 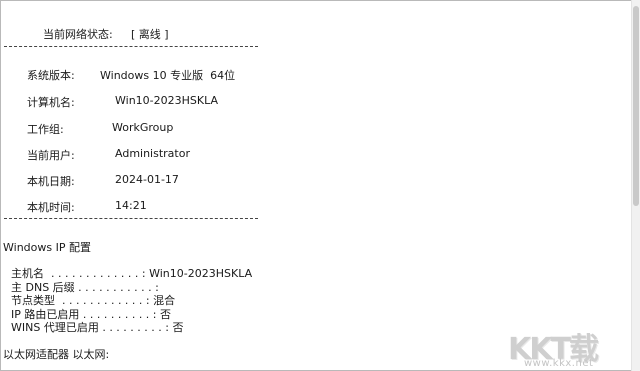 What do you see at coordinates (78, 34) in the screenshot?
I see `network-status-label: 当前网络状态:` at bounding box center [78, 34].